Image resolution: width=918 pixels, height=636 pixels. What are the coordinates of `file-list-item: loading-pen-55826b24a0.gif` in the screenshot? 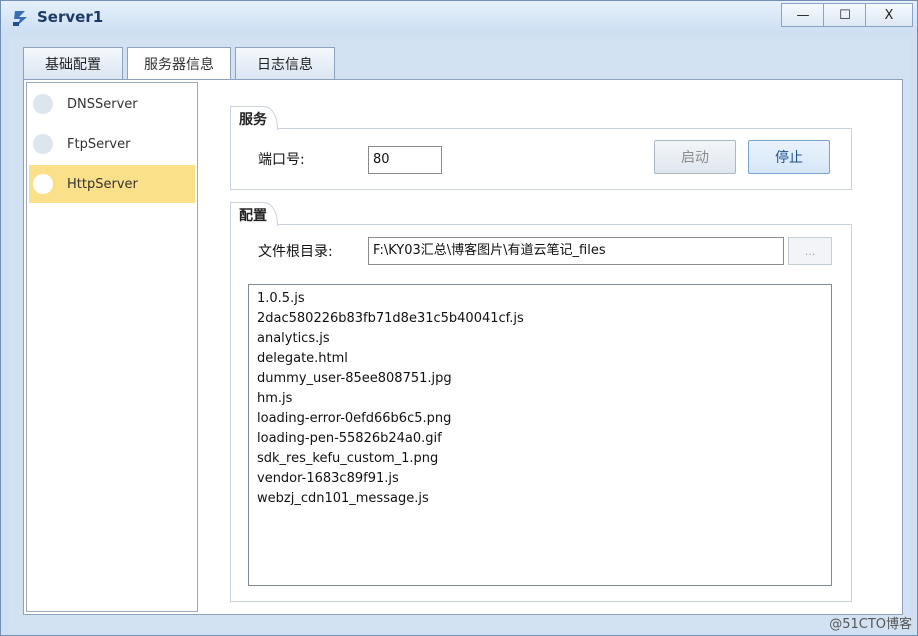 It's located at (540, 439).